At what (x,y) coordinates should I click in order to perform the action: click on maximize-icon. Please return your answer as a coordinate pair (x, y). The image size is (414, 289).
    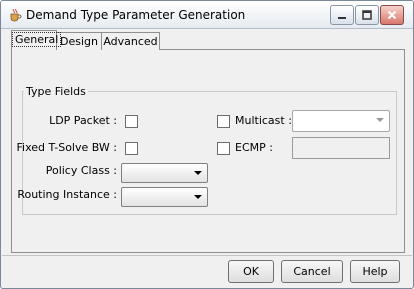
    Looking at the image, I should click on (367, 15).